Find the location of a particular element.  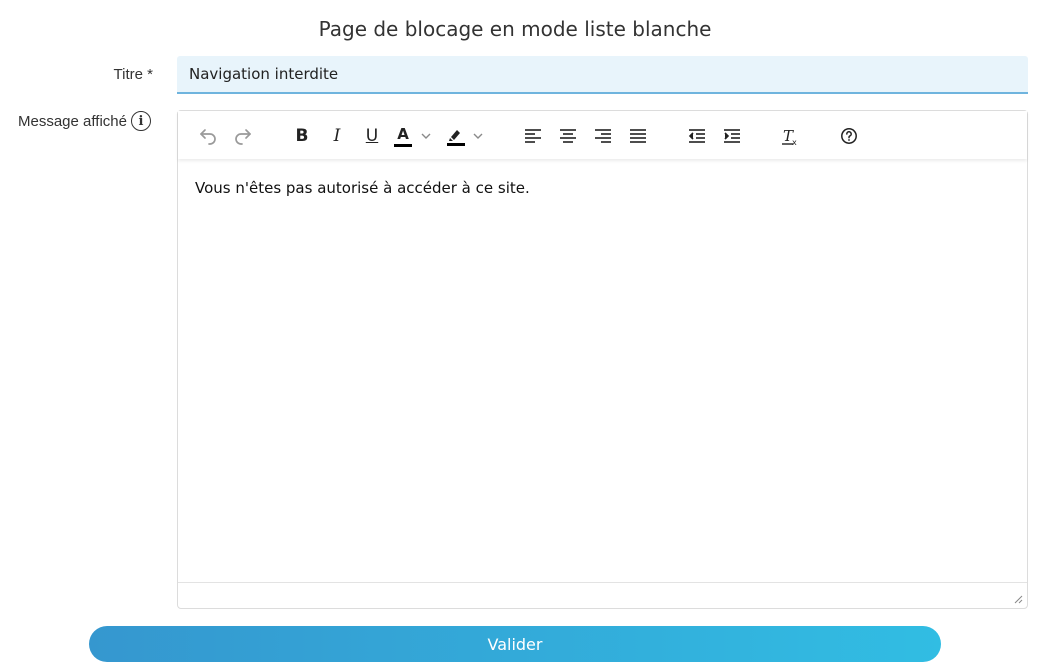

resize-handle-icon is located at coordinates (1018, 599).